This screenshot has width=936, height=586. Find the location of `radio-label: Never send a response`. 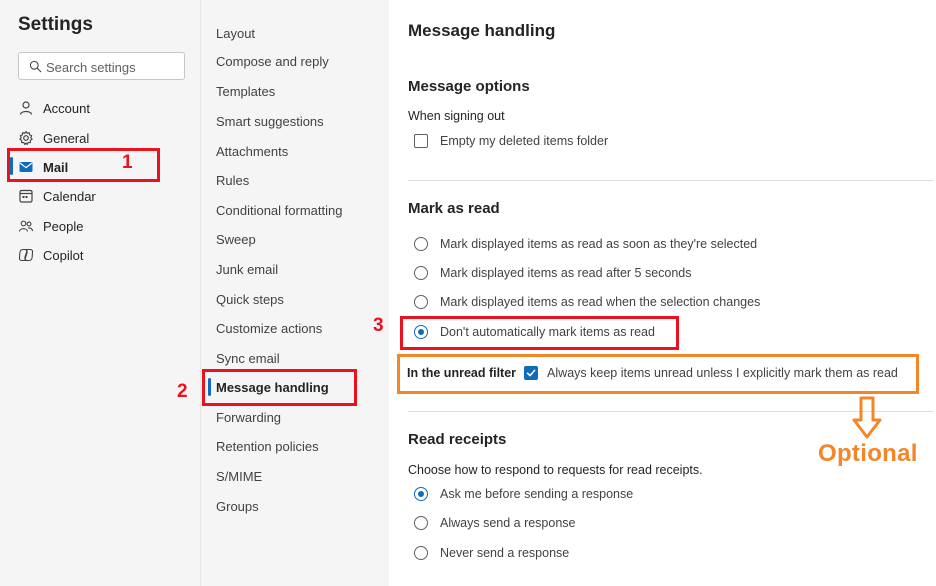

radio-label: Never send a response is located at coordinates (505, 553).